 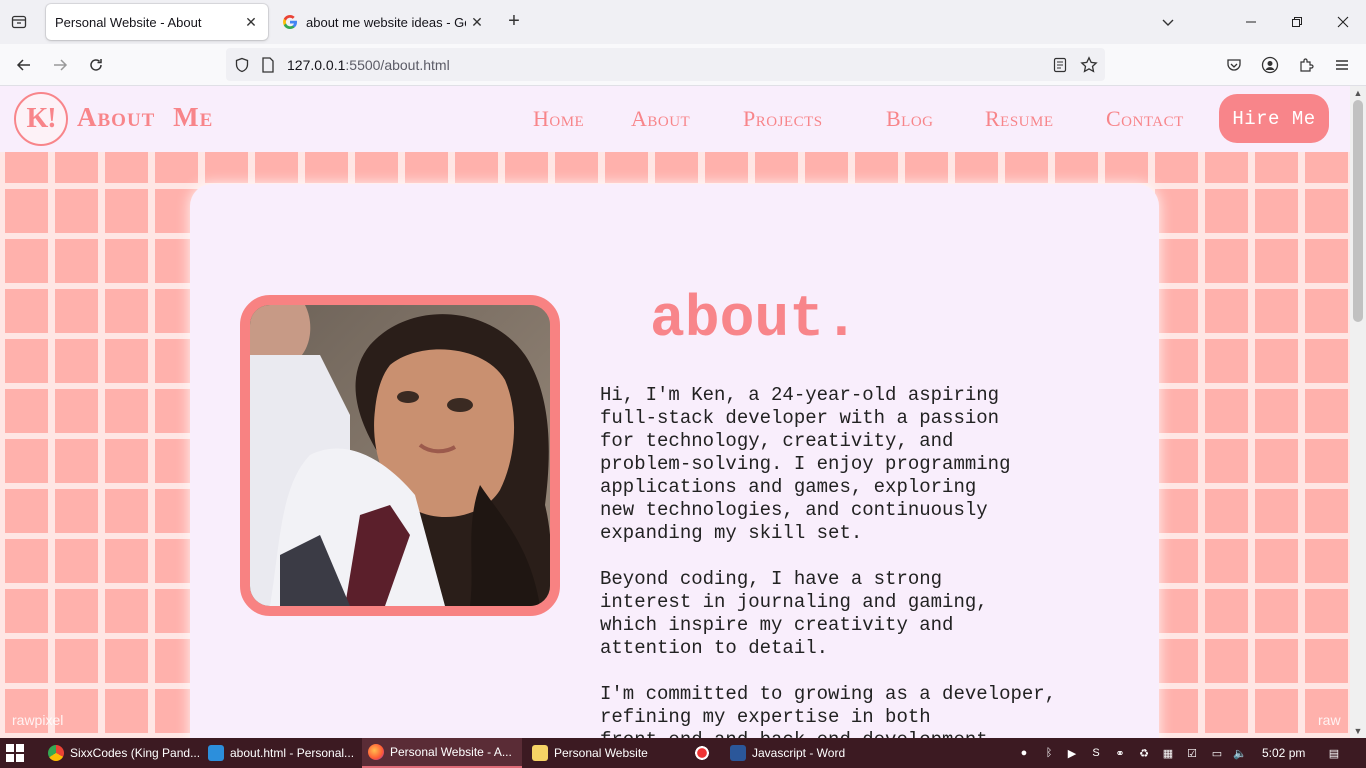 What do you see at coordinates (1089, 65) in the screenshot?
I see `bookmark-star-icon` at bounding box center [1089, 65].